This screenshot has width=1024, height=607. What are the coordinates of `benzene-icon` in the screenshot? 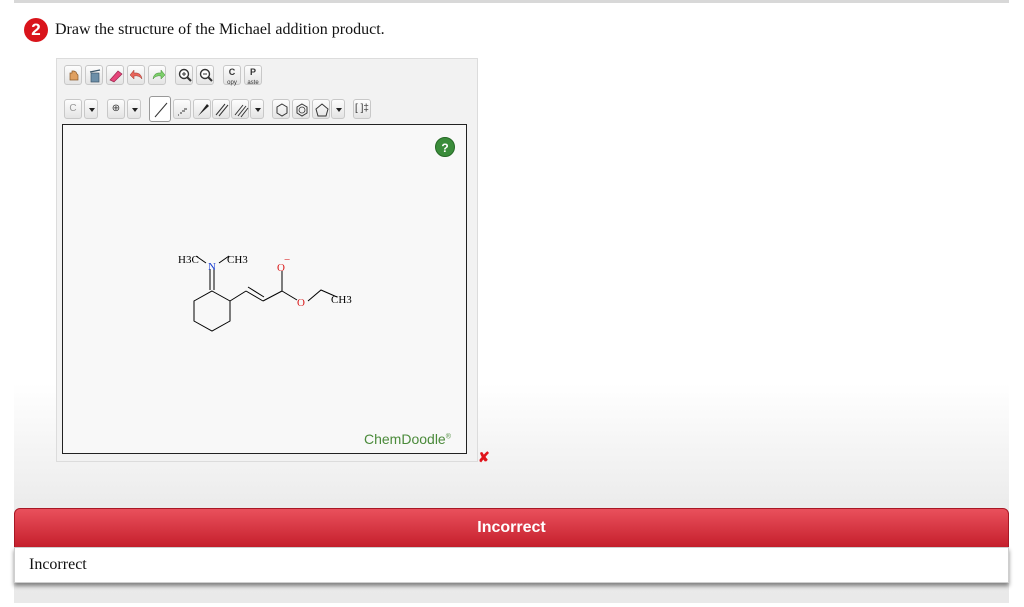 It's located at (302, 110).